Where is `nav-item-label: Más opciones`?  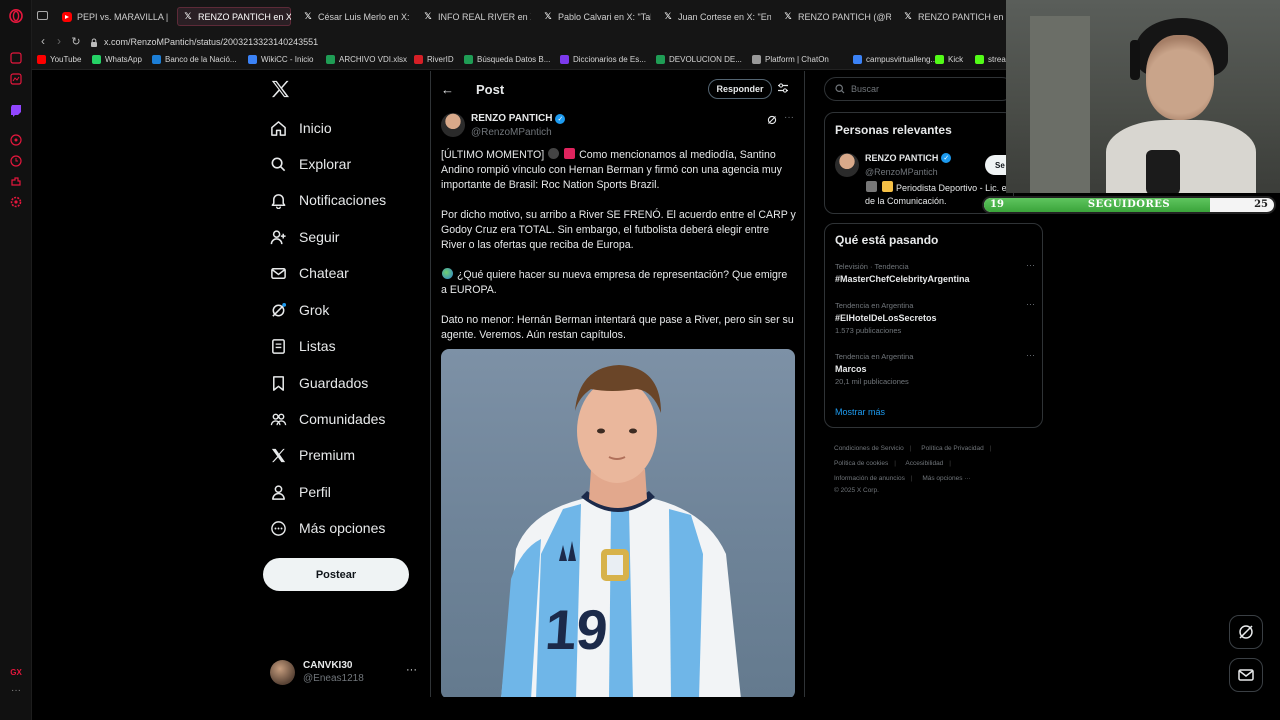 nav-item-label: Más opciones is located at coordinates (342, 528).